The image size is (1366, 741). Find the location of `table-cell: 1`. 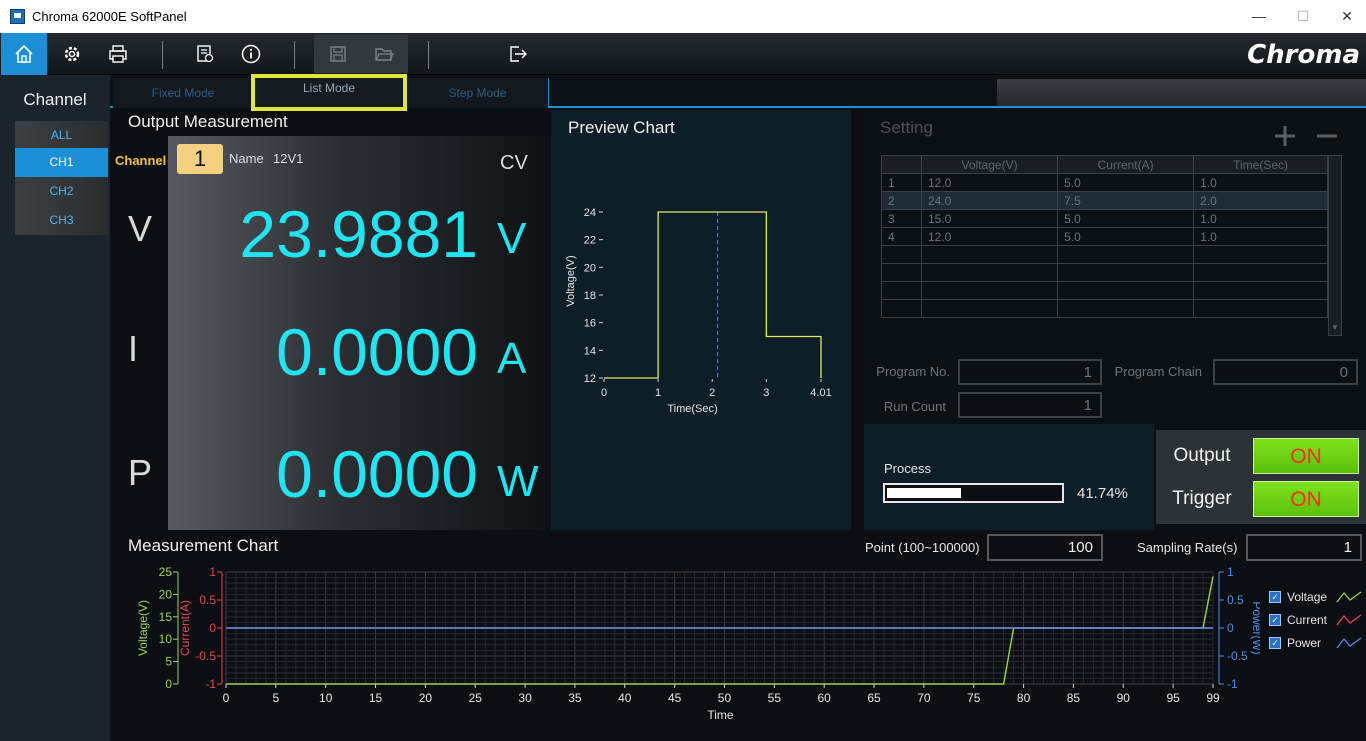

table-cell: 1 is located at coordinates (901, 182).